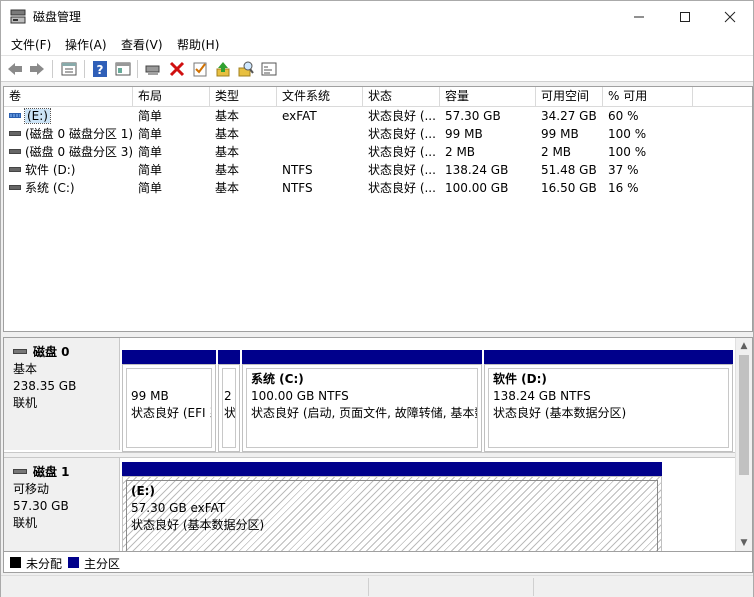 The width and height of the screenshot is (754, 597). Describe the element at coordinates (608, 401) in the screenshot. I see `partition-software-d: 软件 (D:) 138.24 GB NTFS 状态良好 (基本数据分区)` at that location.